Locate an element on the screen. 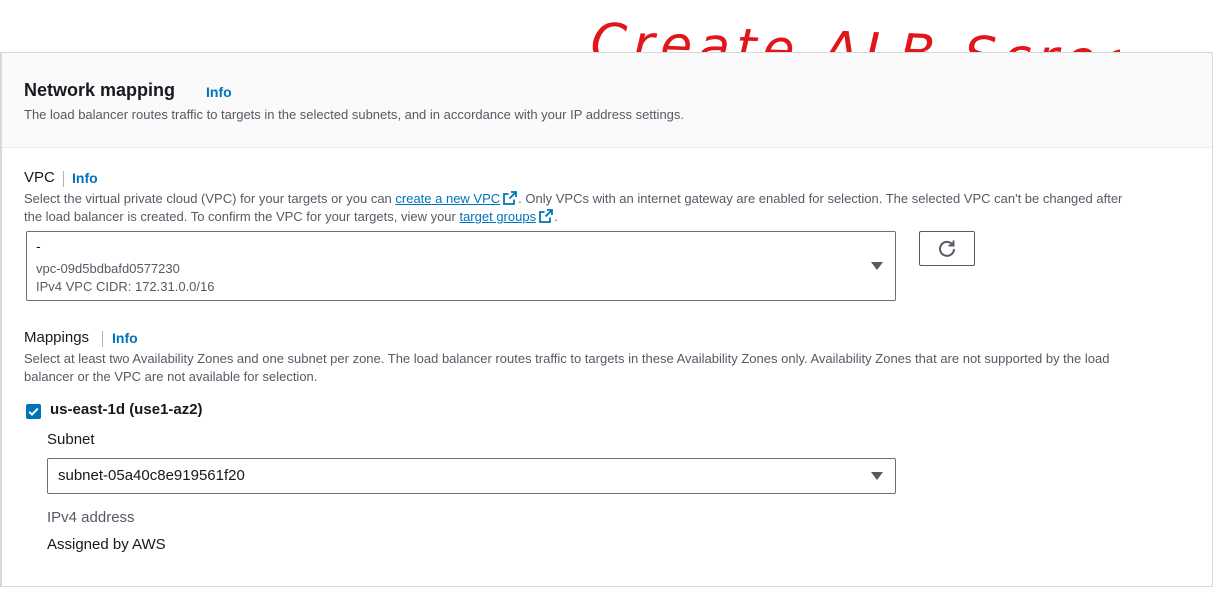 Image resolution: width=1215 pixels, height=589 pixels. mappings-label: Mappings is located at coordinates (57, 337).